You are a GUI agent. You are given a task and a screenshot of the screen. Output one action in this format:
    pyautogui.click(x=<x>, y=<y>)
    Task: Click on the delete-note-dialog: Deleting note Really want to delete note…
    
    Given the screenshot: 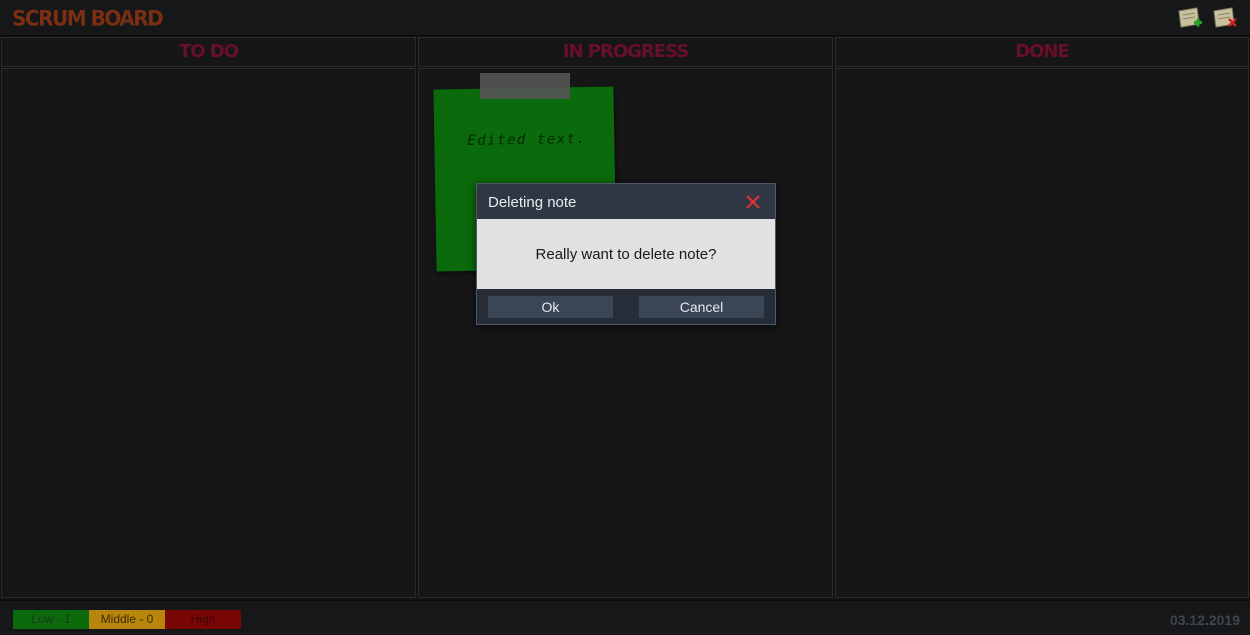 What is the action you would take?
    pyautogui.click(x=626, y=254)
    